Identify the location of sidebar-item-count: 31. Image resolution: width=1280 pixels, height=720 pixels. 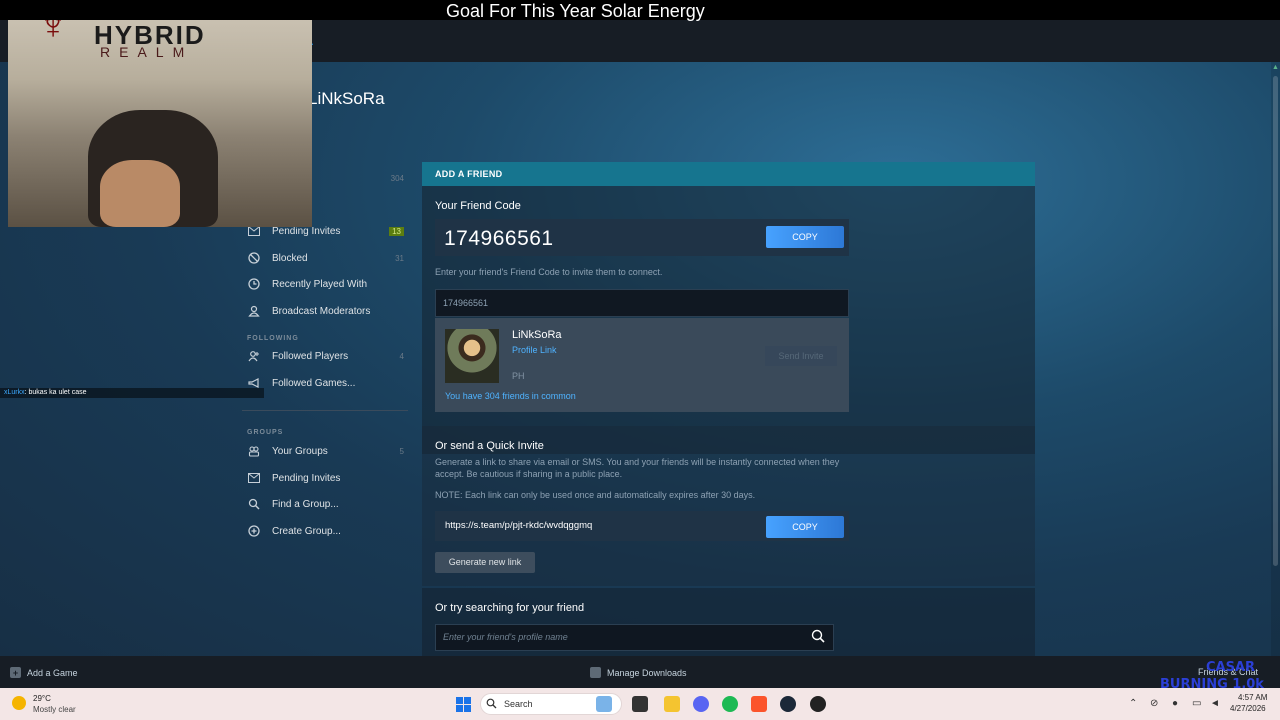
(399, 258).